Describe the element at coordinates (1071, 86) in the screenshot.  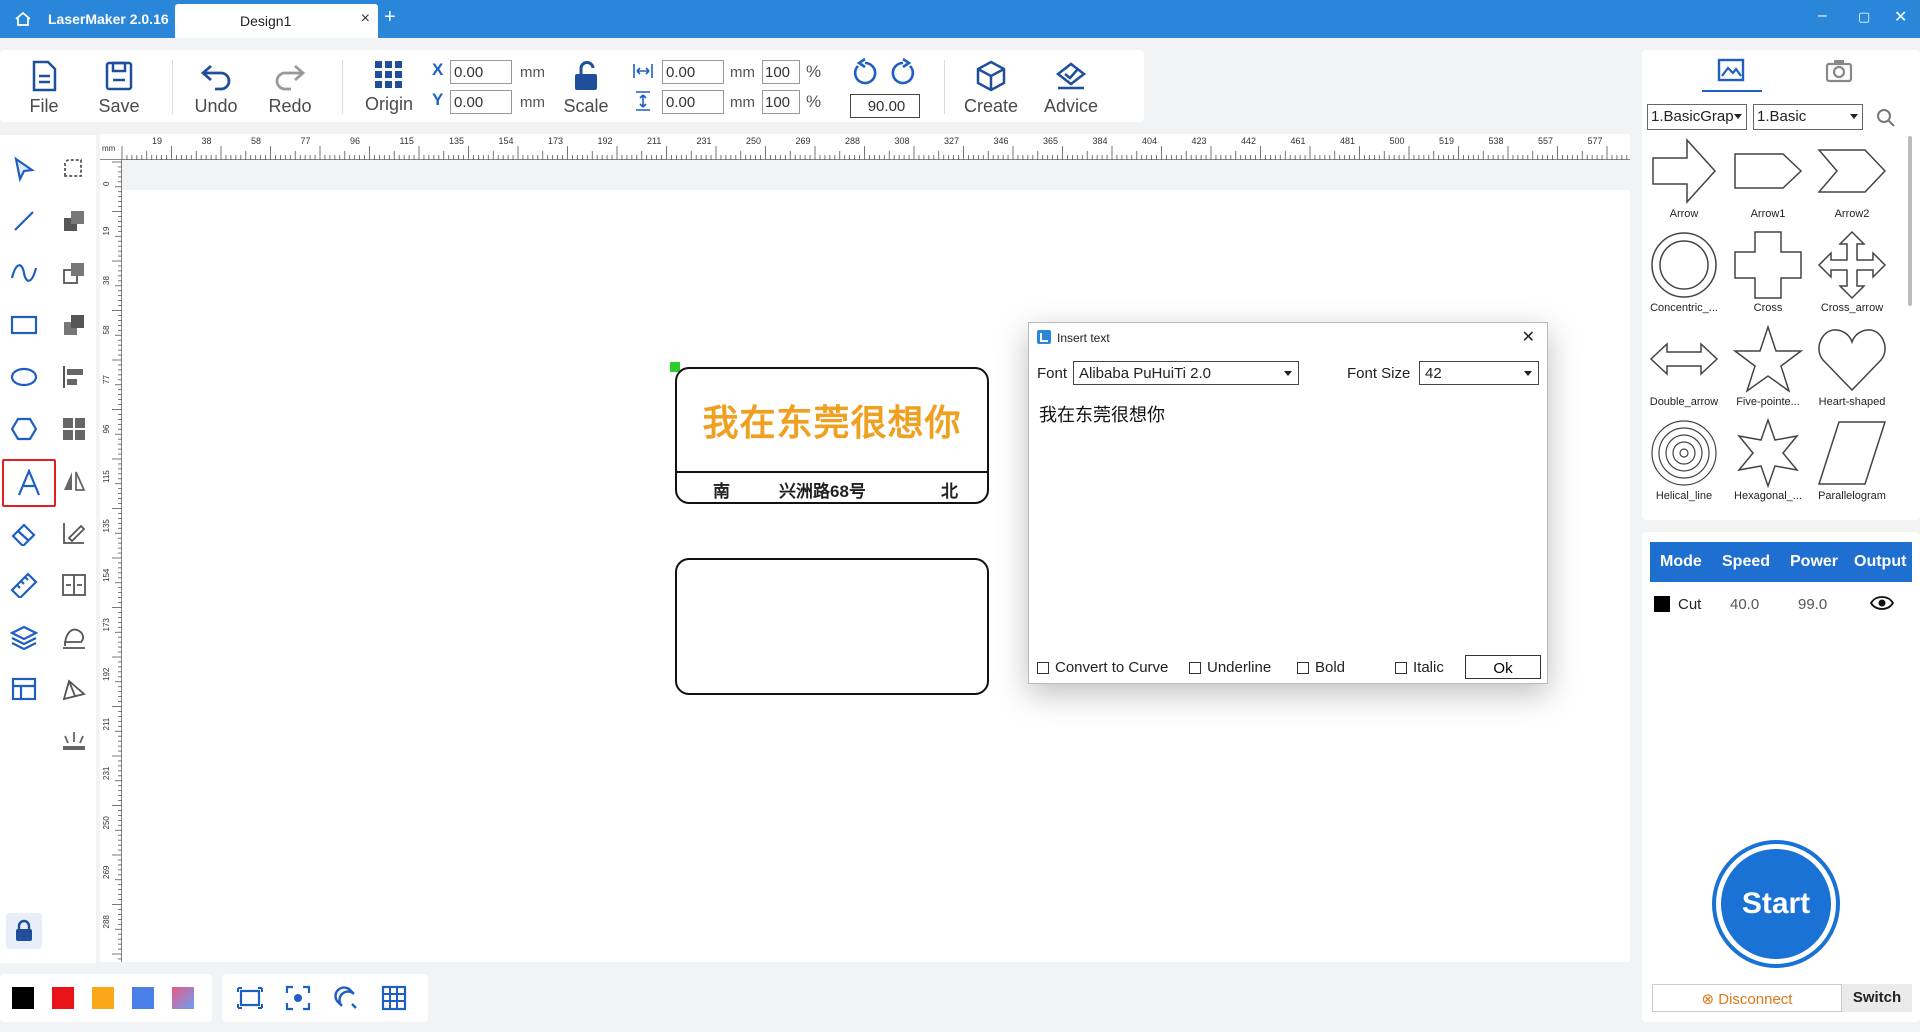
I see `advice-button: Advice` at that location.